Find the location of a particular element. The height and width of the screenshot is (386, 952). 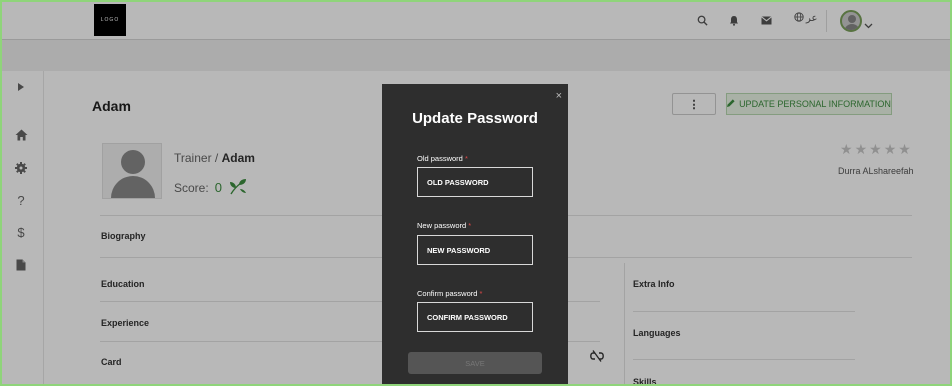

old-password-label: Old password * is located at coordinates (442, 158).